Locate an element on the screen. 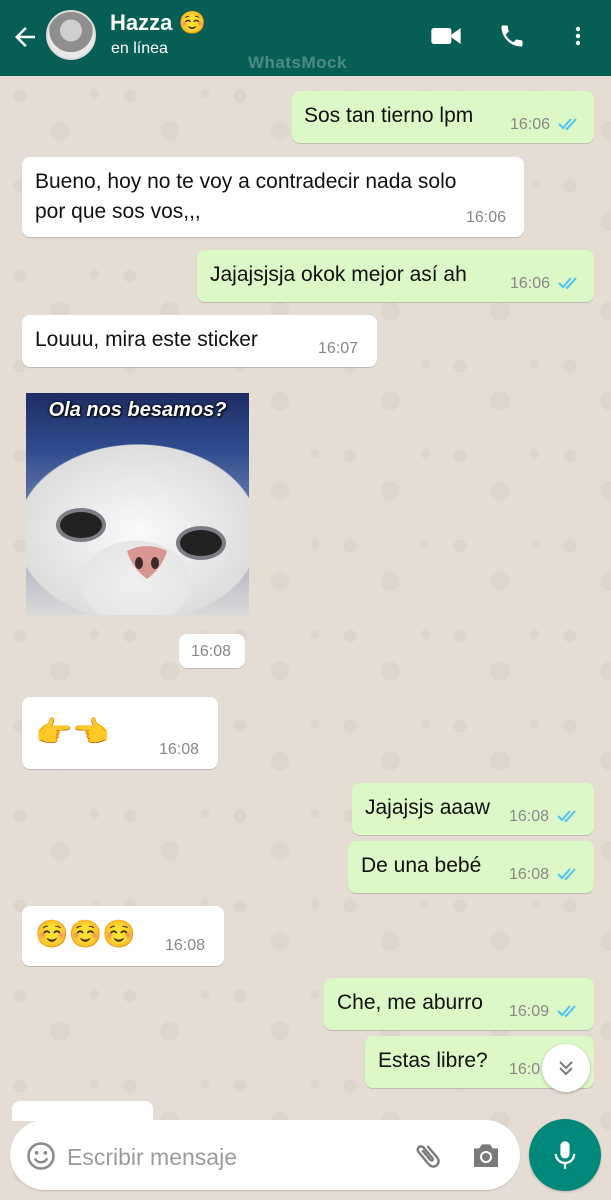 The width and height of the screenshot is (611, 1200). message-text: De una bebé is located at coordinates (421, 865).